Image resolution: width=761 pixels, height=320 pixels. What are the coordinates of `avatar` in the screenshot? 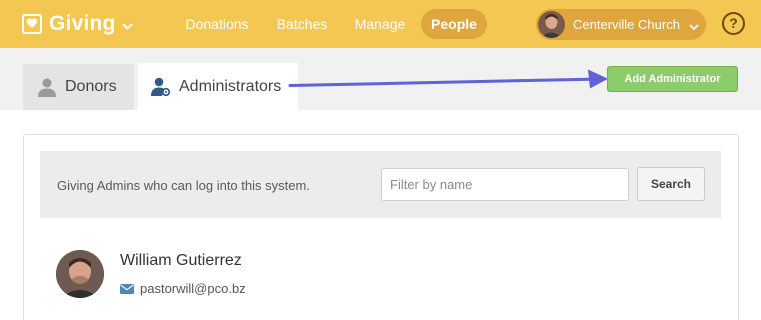 It's located at (80, 274).